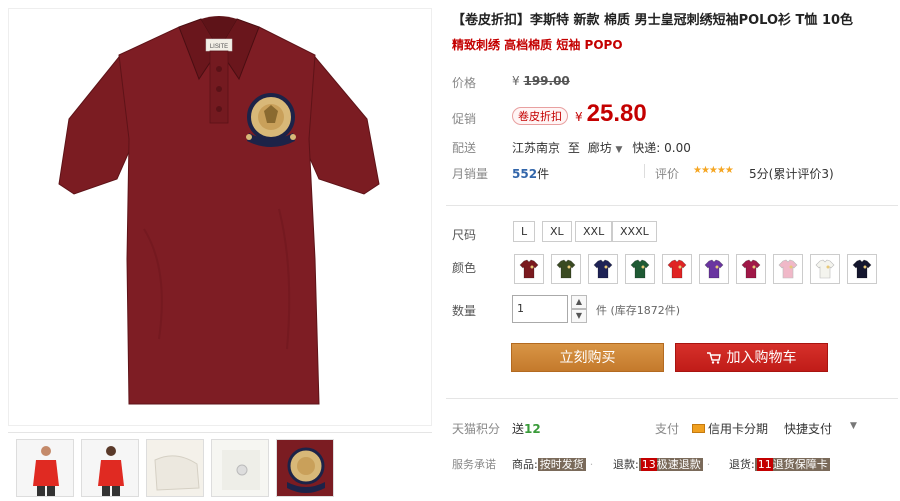 Image resolution: width=900 pixels, height=501 pixels. Describe the element at coordinates (761, 358) in the screenshot. I see `add-to-cart-label: 加入购物车` at that location.